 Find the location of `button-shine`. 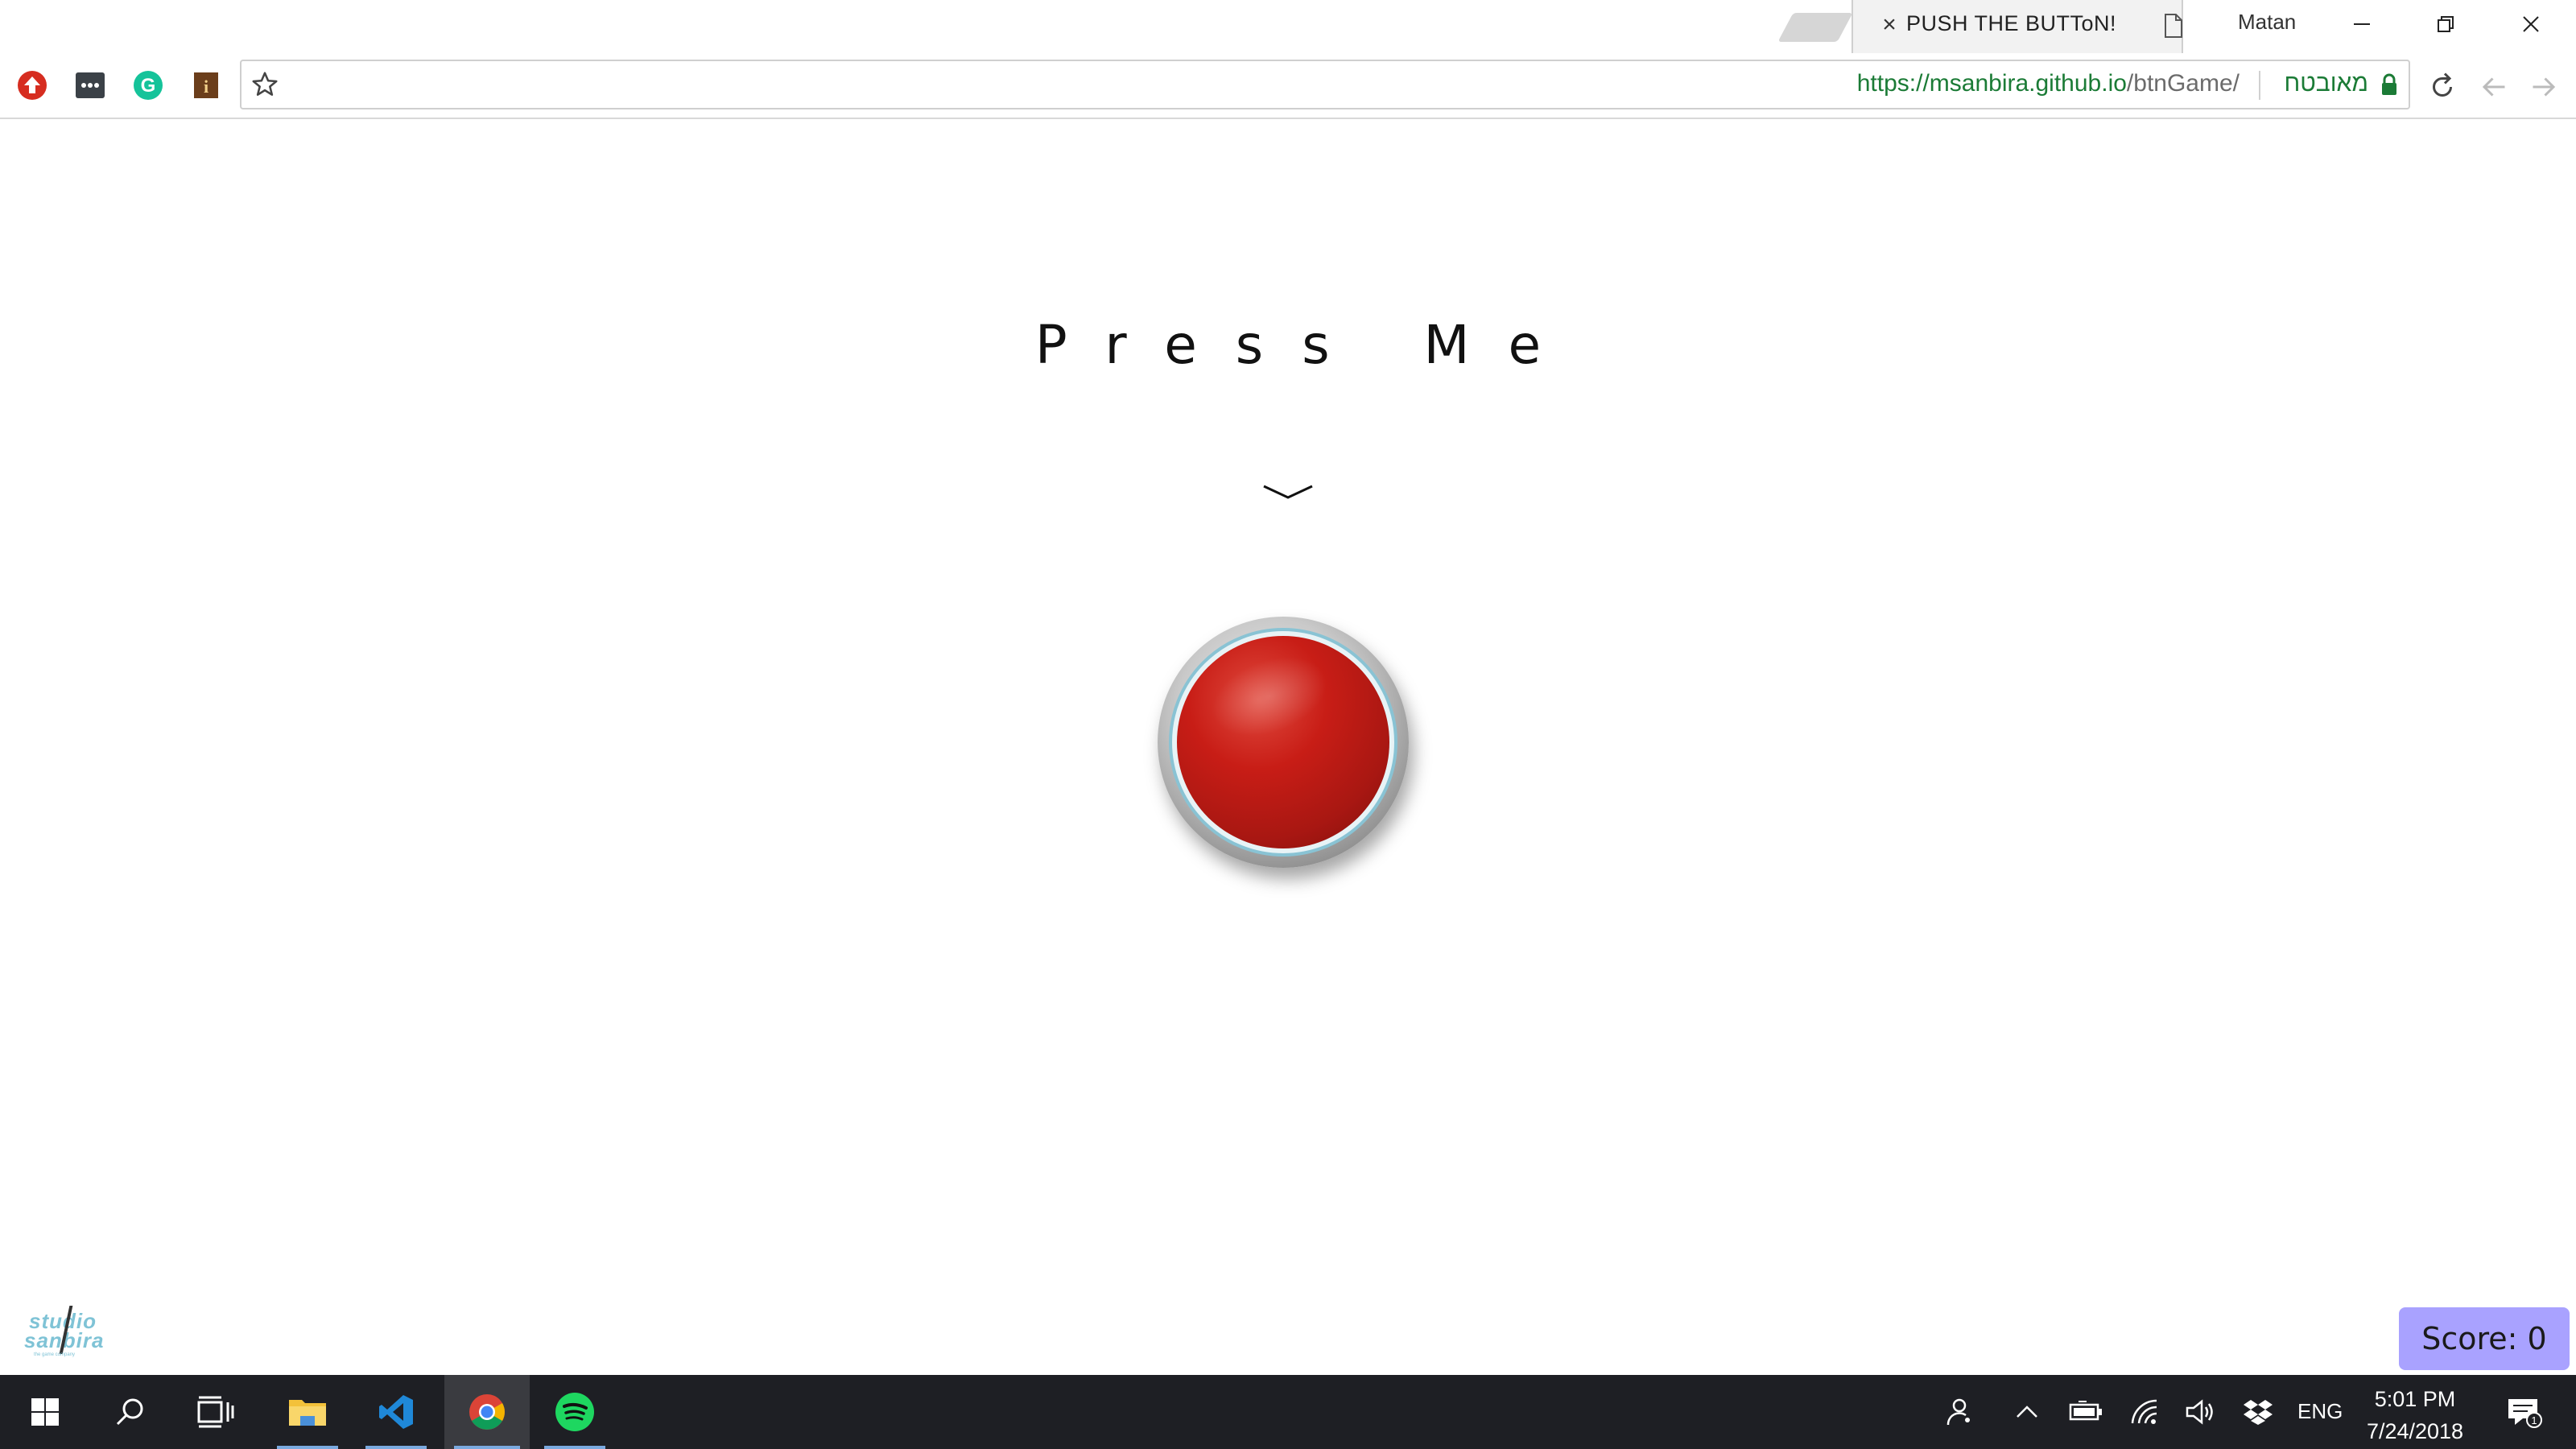

button-shine is located at coordinates (1269, 696).